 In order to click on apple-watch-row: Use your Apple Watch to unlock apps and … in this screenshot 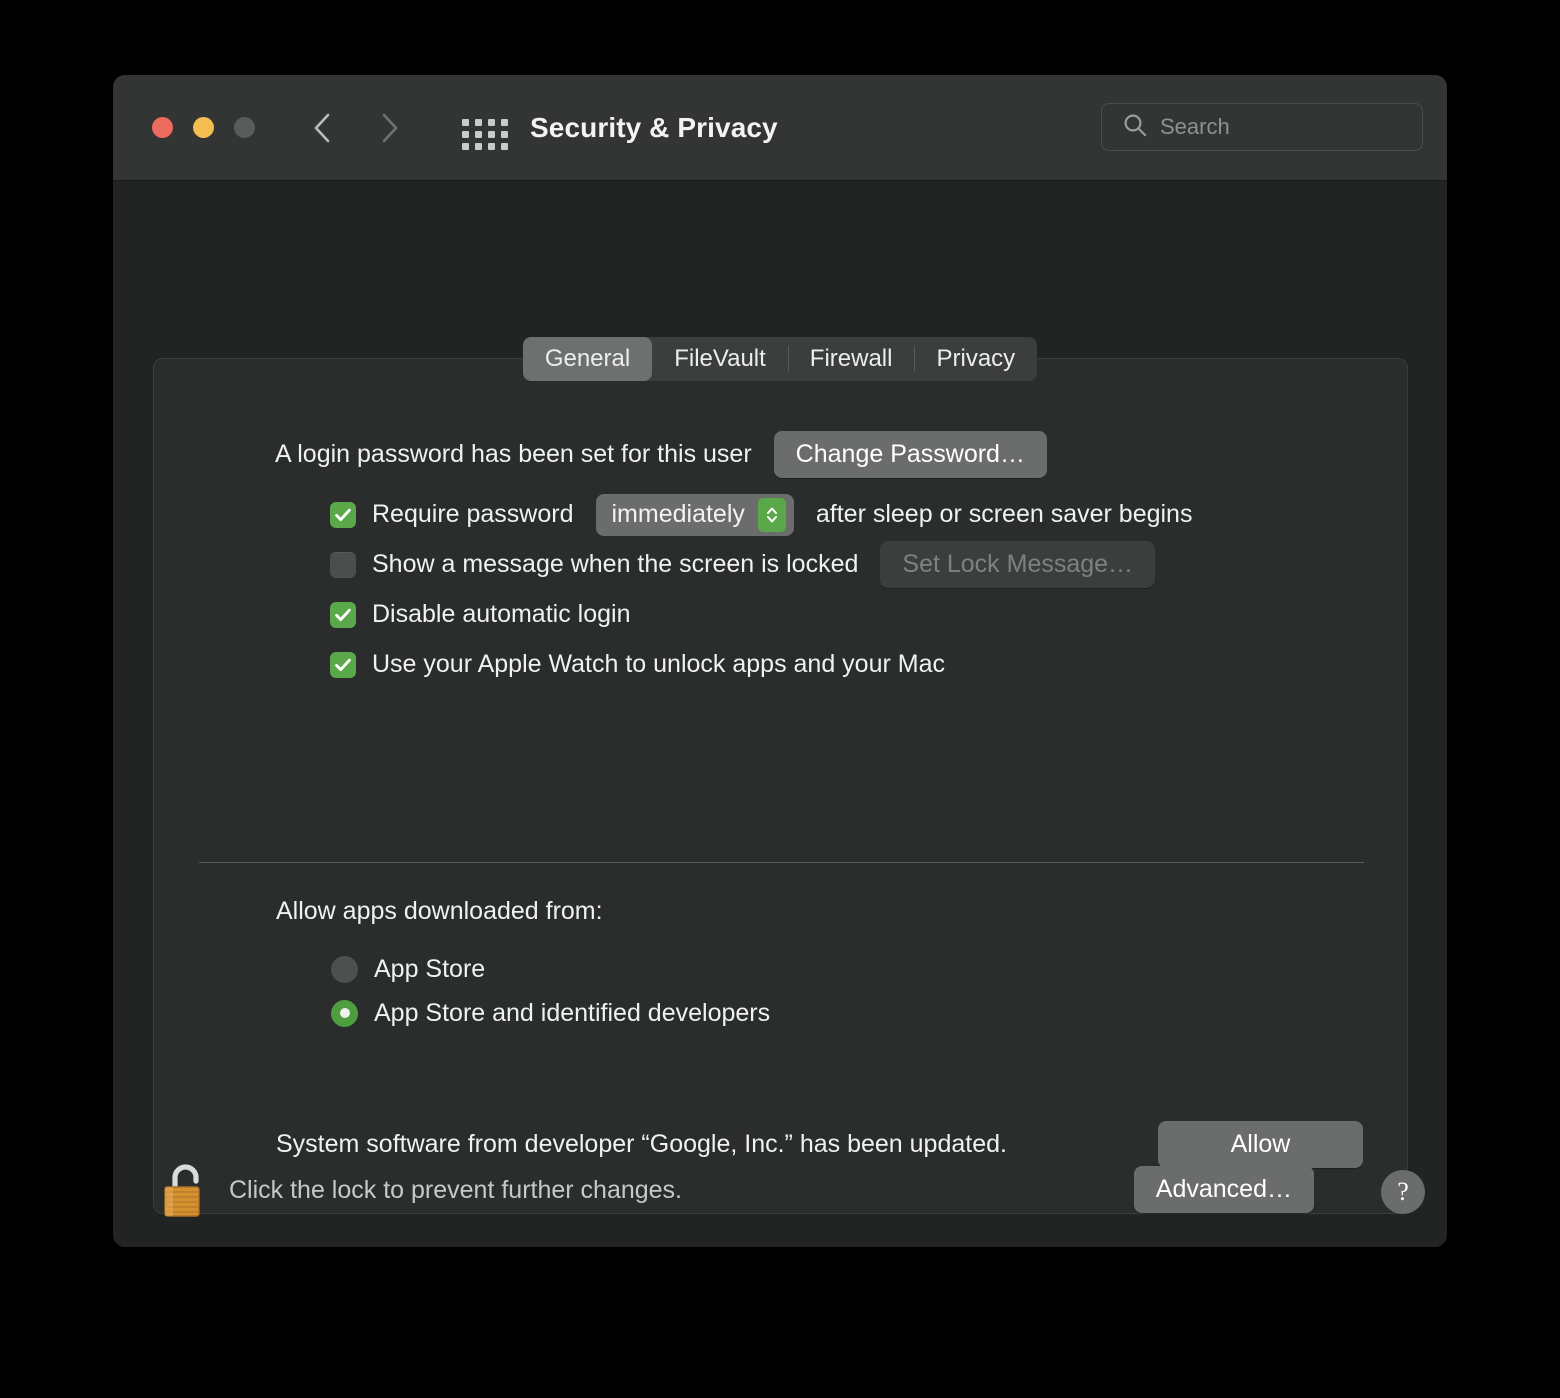, I will do `click(761, 664)`.